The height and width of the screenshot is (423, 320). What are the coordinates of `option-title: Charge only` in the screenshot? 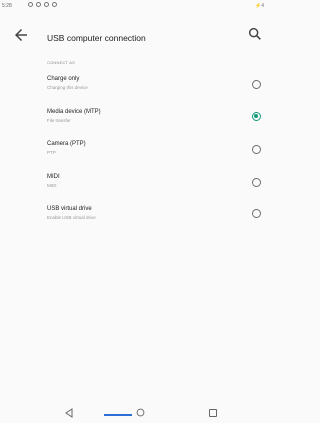 It's located at (63, 79).